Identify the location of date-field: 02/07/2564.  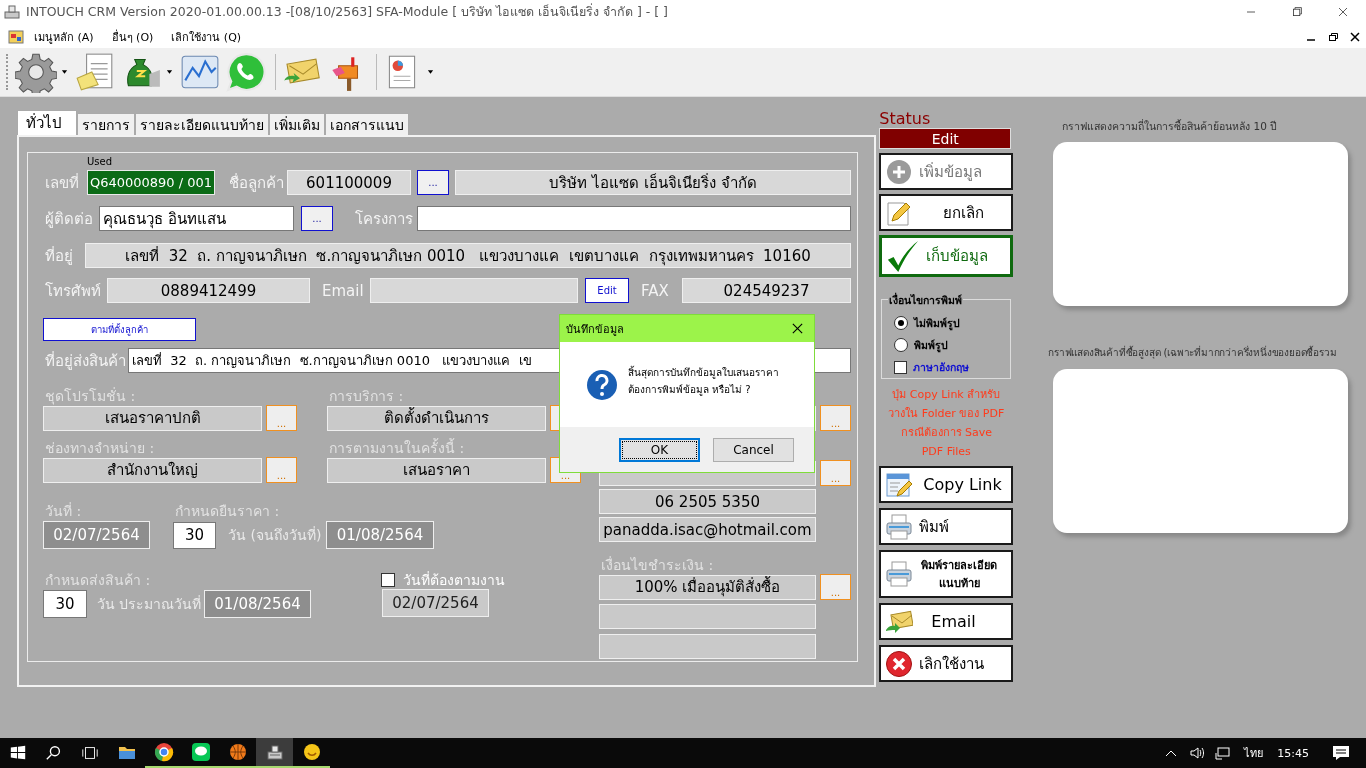
(435, 602).